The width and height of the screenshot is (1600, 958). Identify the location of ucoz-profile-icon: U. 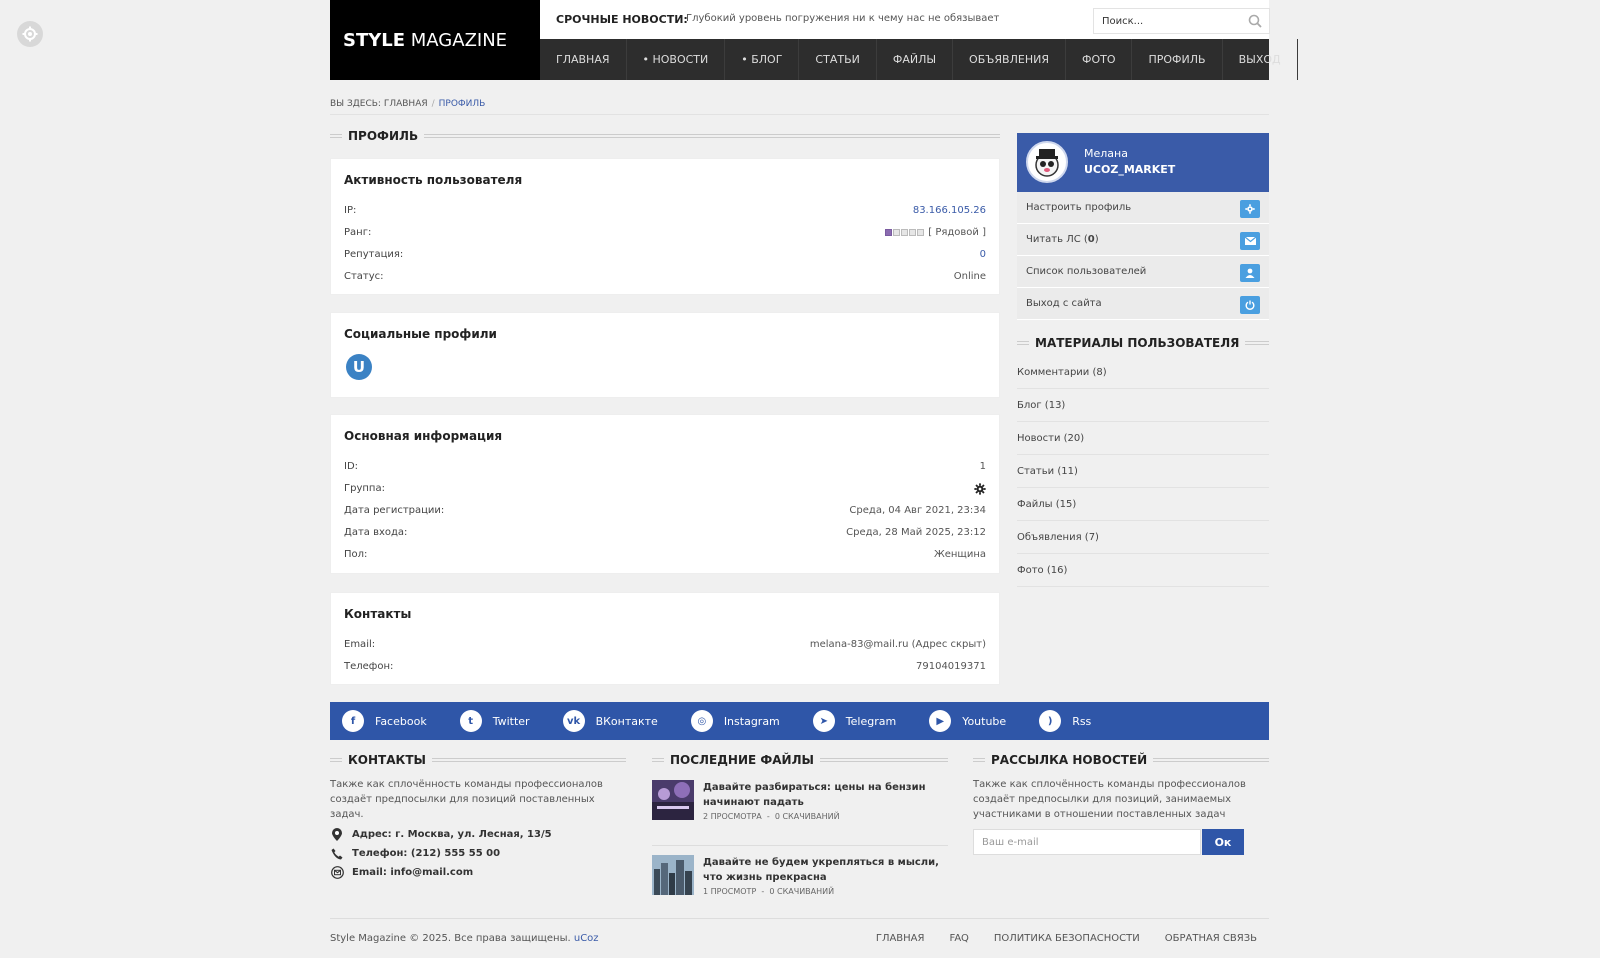
(359, 367).